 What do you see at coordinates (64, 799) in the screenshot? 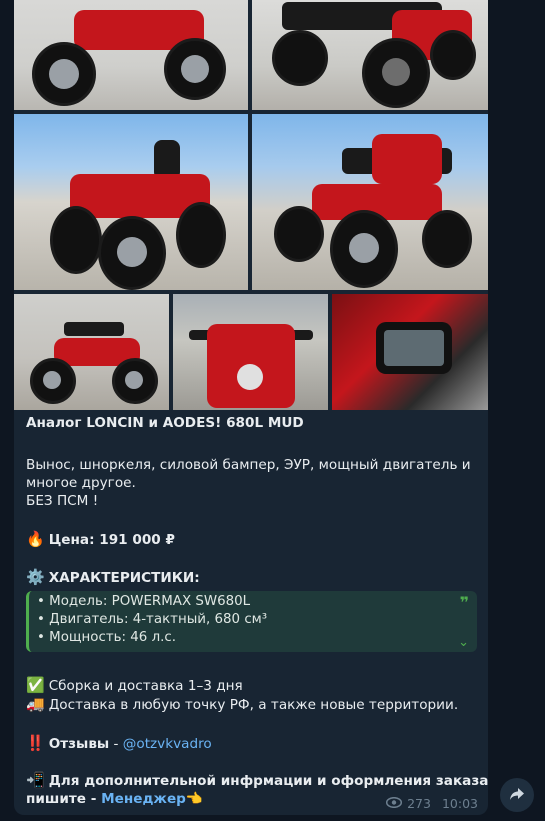
I see `contact-text-2: пишите -` at bounding box center [64, 799].